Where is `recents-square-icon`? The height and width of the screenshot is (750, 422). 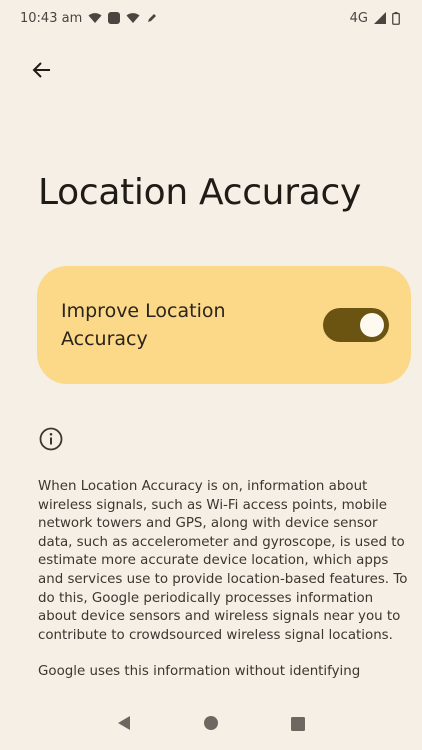 recents-square-icon is located at coordinates (298, 725).